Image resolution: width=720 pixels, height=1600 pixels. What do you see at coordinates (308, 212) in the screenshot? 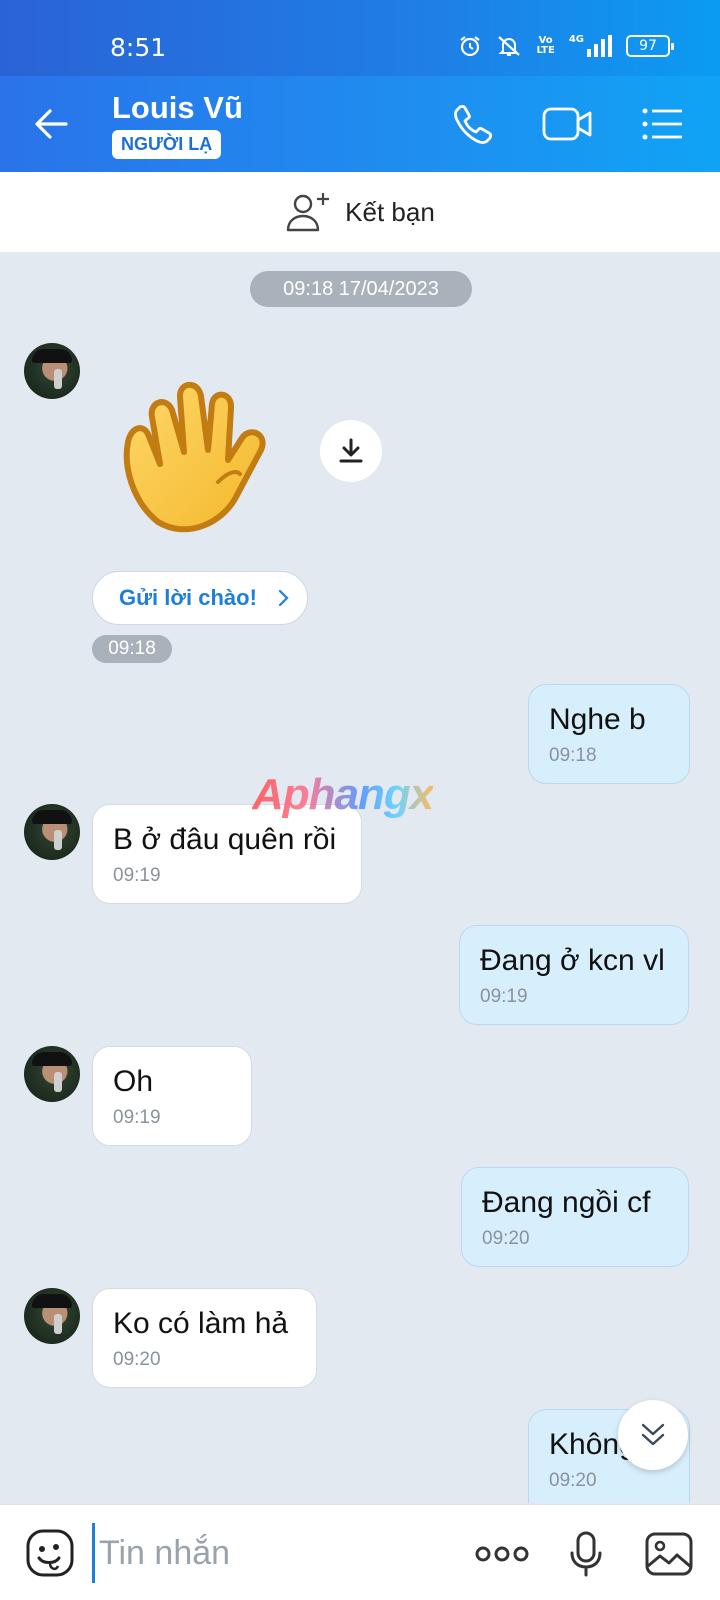
I see `add-friend-icon` at bounding box center [308, 212].